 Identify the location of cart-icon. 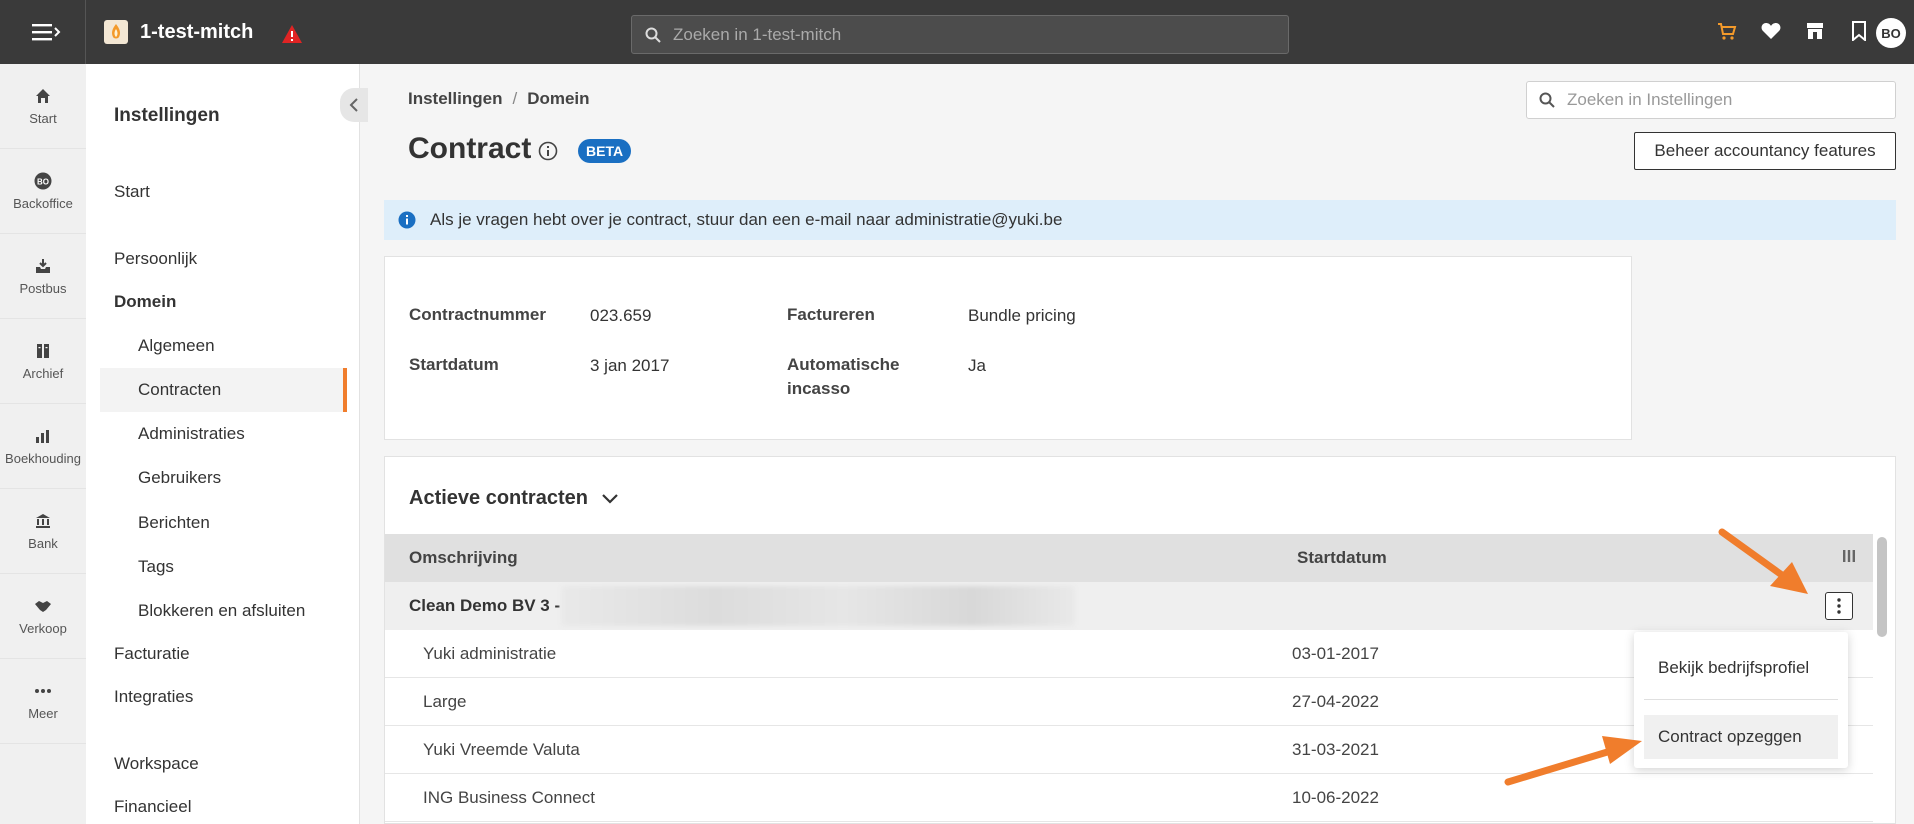
(1727, 31).